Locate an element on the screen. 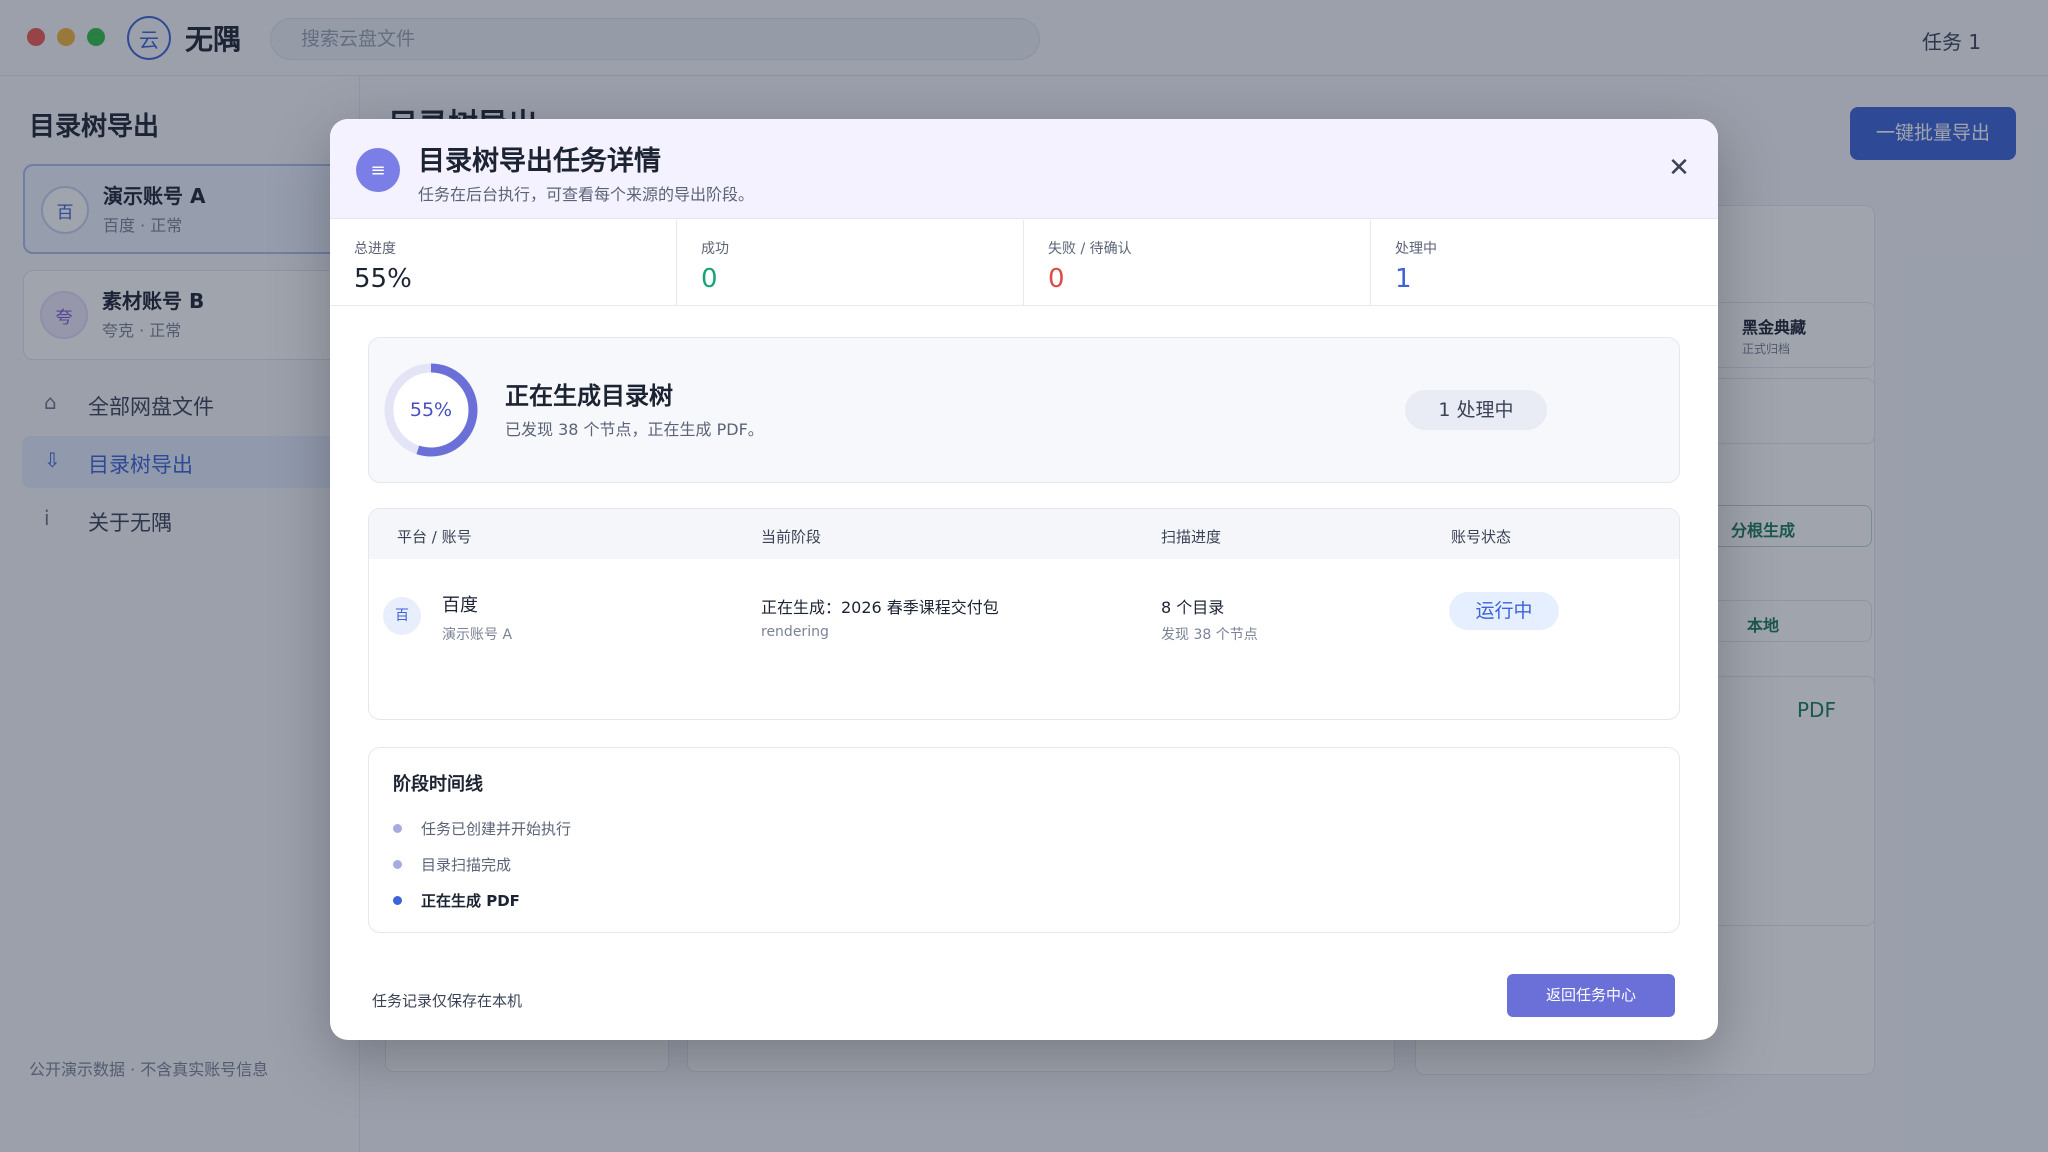 Image resolution: width=2048 pixels, height=1152 pixels. row-account: 演示账号 A is located at coordinates (477, 635).